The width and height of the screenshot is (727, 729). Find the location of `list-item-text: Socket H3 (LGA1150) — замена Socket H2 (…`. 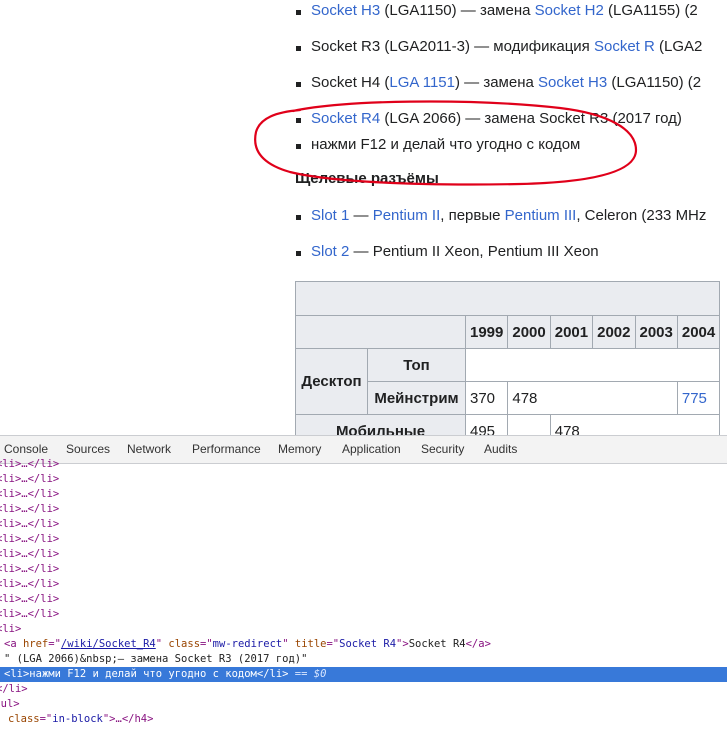

list-item-text: Socket H3 (LGA1150) — замена Socket H2 (… is located at coordinates (504, 10).